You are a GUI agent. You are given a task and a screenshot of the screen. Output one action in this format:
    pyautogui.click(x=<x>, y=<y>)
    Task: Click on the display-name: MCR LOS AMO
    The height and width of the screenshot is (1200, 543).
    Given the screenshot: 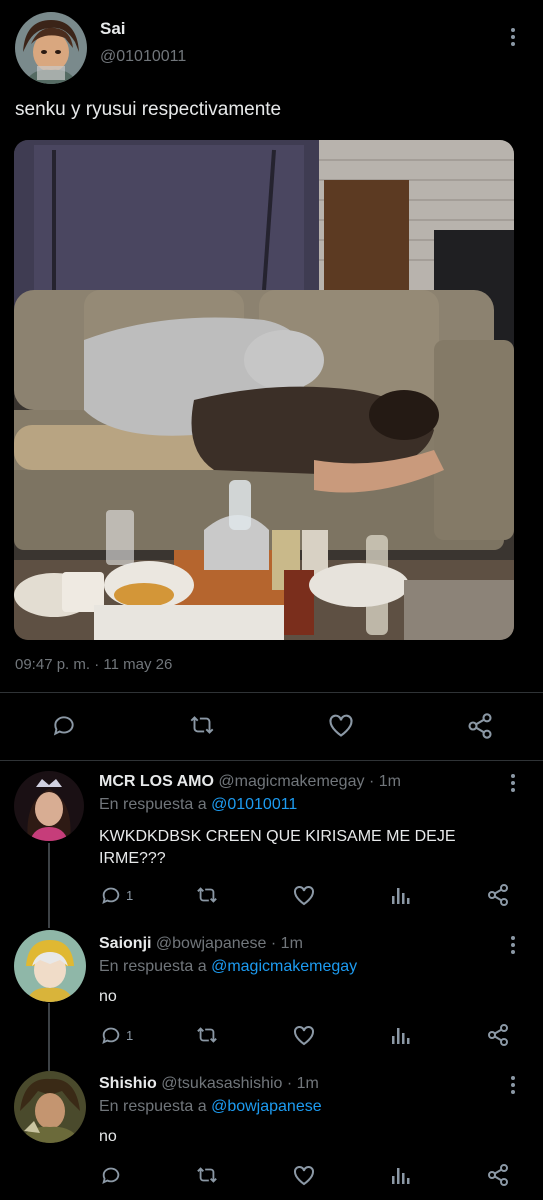 What is the action you would take?
    pyautogui.click(x=156, y=781)
    